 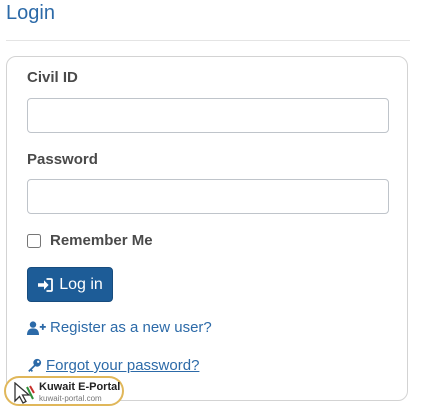 I want to click on password-input, so click(x=208, y=196).